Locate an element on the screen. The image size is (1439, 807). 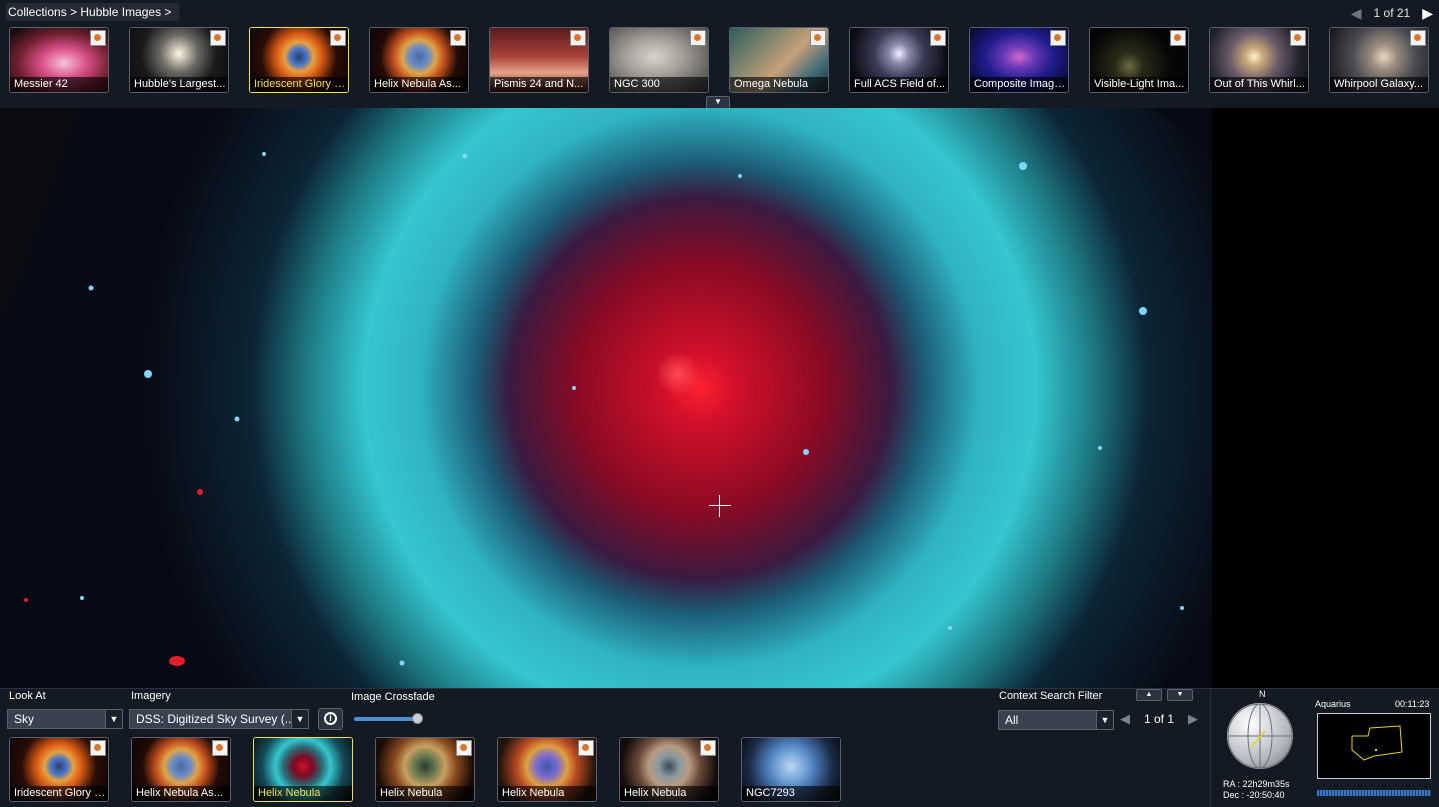
context-page-indicator: 1 of 1 is located at coordinates (1159, 719).